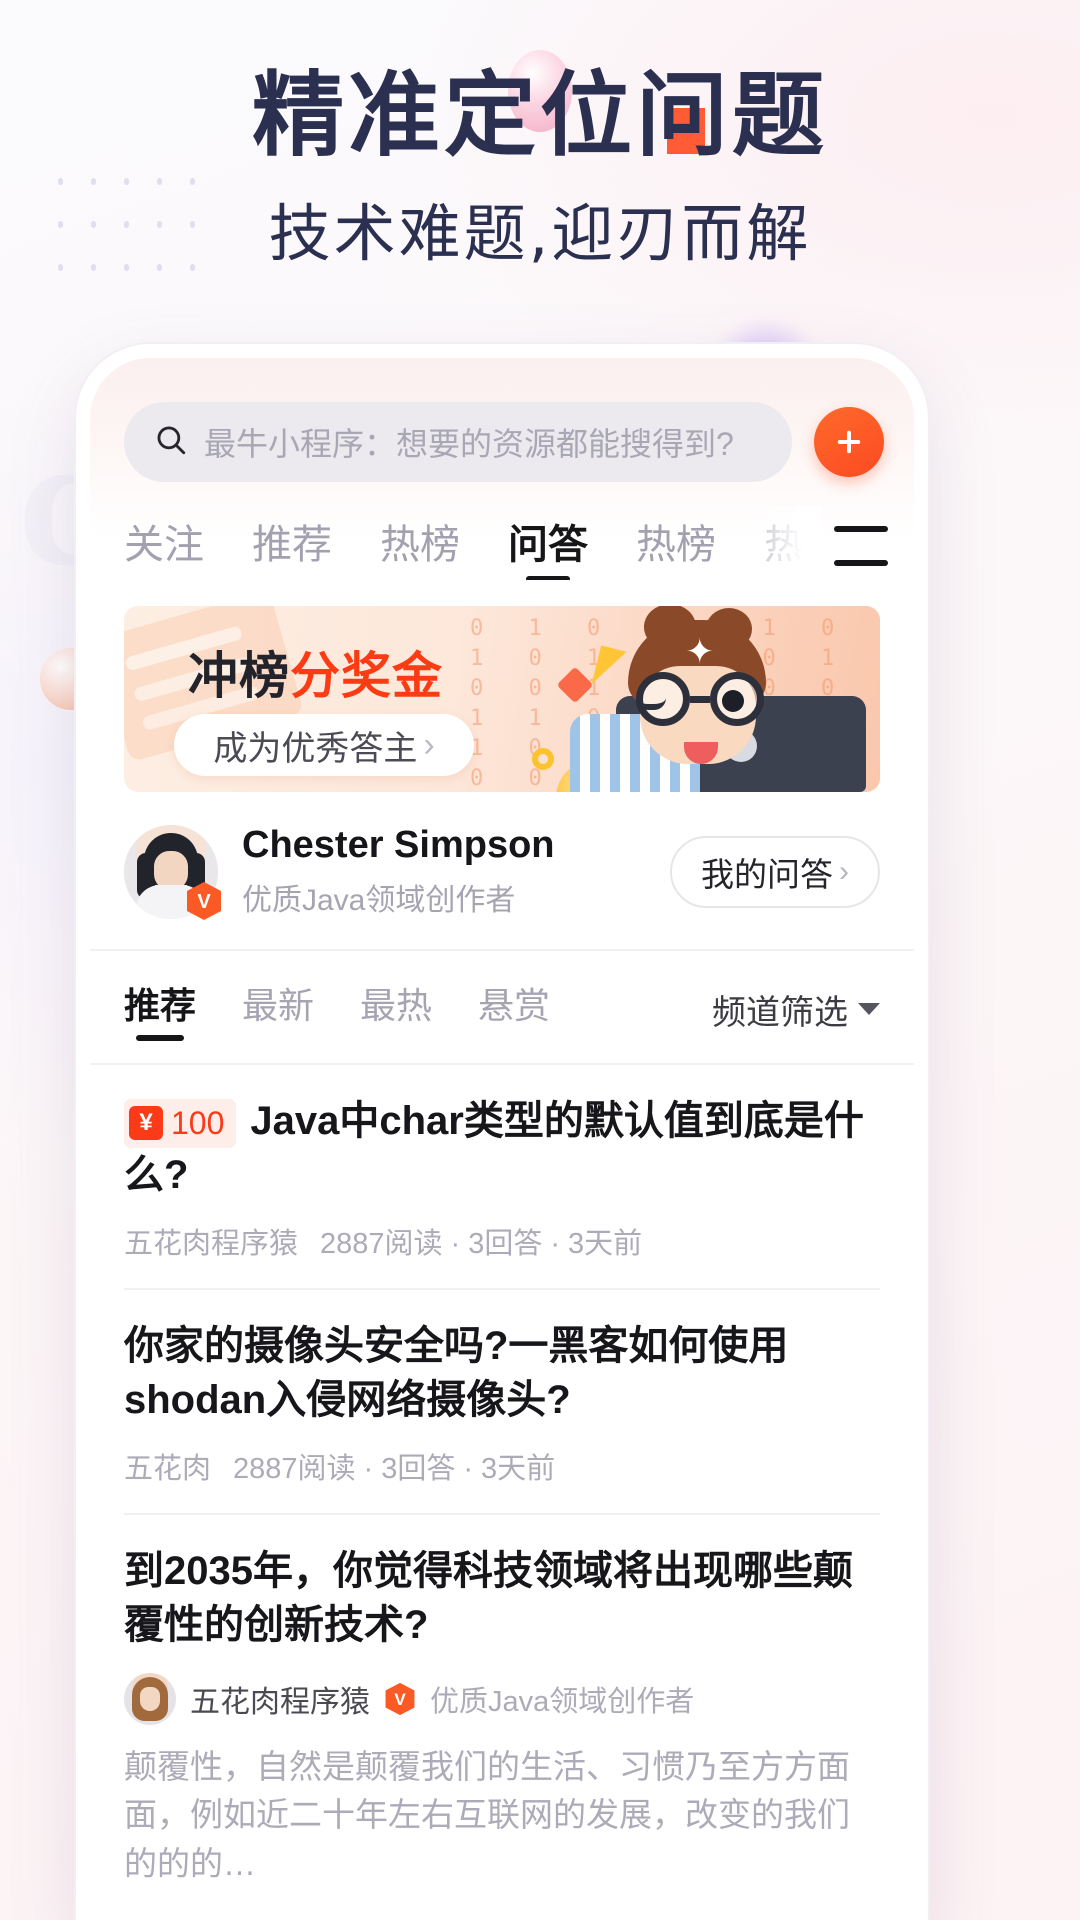  Describe the element at coordinates (767, 874) in the screenshot. I see `my-qa-label: 我的问答` at that location.